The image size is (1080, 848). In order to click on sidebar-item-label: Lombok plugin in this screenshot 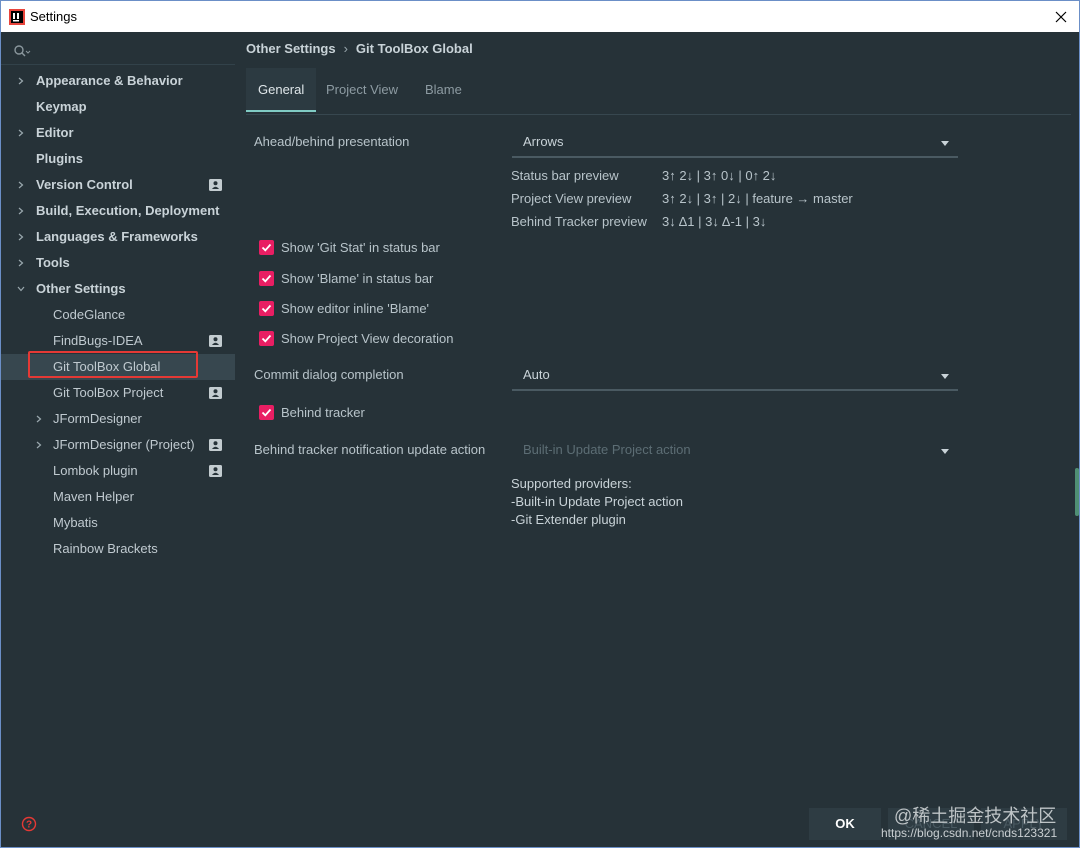, I will do `click(95, 470)`.